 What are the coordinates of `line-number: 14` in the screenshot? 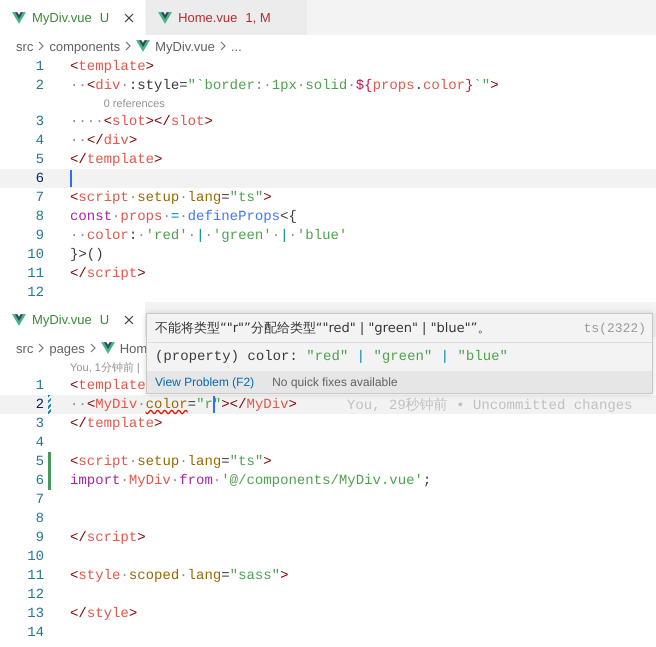 It's located at (35, 632).